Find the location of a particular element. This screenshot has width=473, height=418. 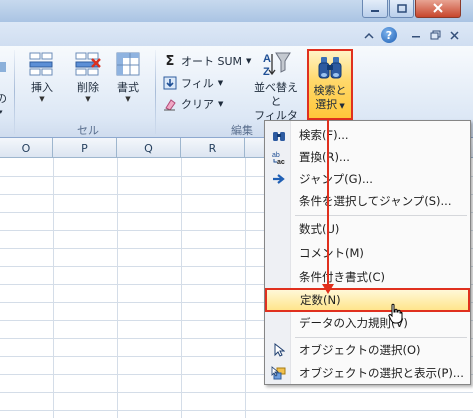

minimize-button is located at coordinates (375, 9).